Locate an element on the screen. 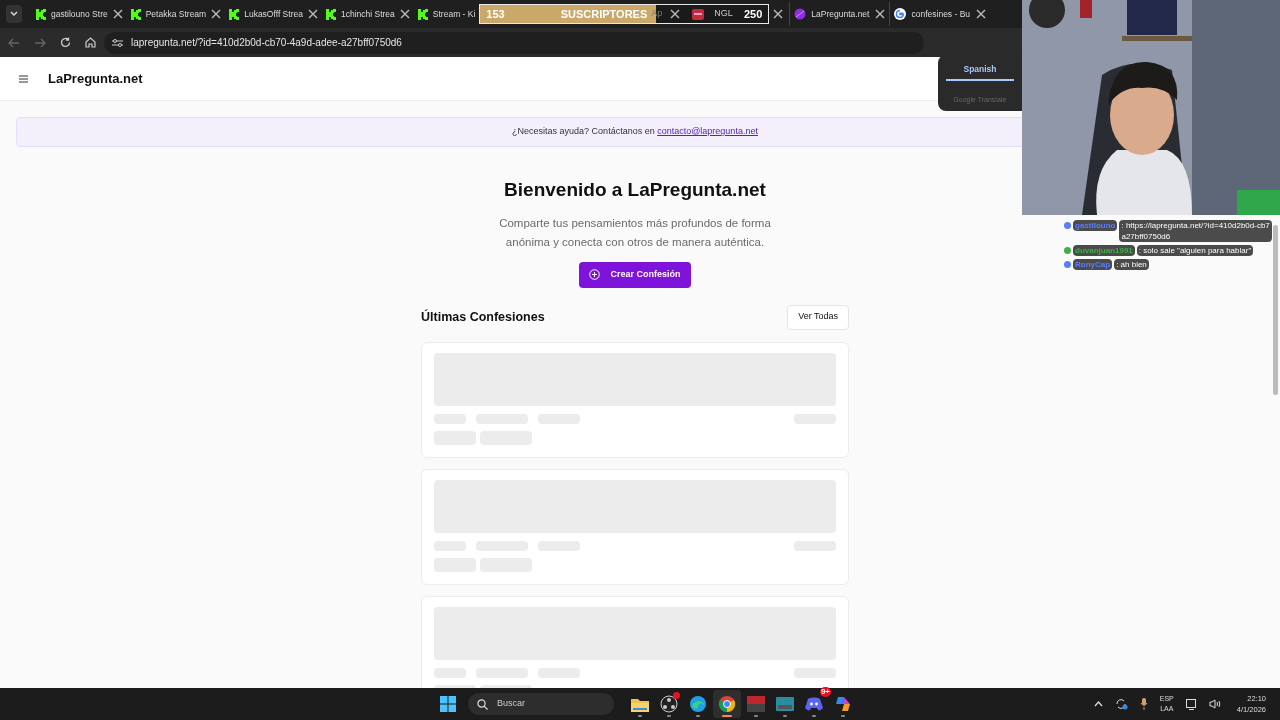  microphone-icon is located at coordinates (1143, 704).